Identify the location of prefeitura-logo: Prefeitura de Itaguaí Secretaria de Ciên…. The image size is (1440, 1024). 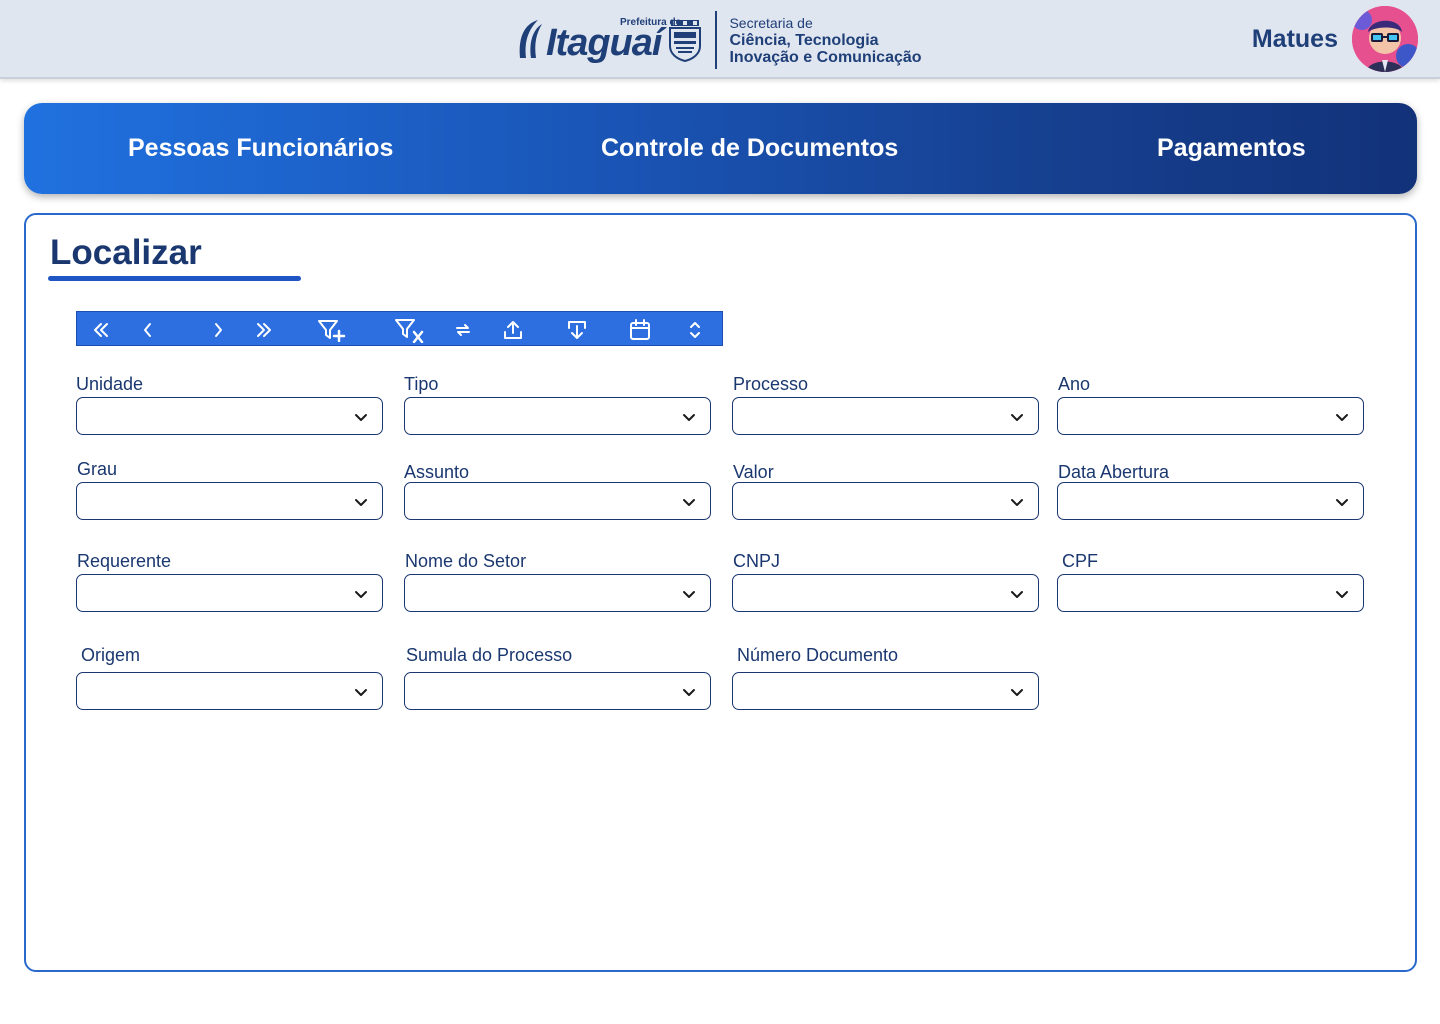
(719, 40).